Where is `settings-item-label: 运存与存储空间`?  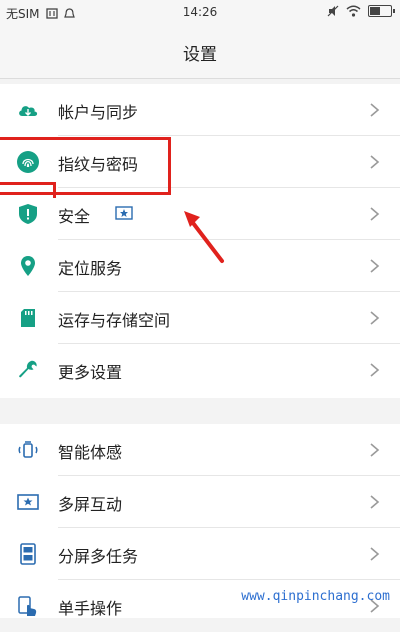 settings-item-label: 运存与存储空间 is located at coordinates (114, 320).